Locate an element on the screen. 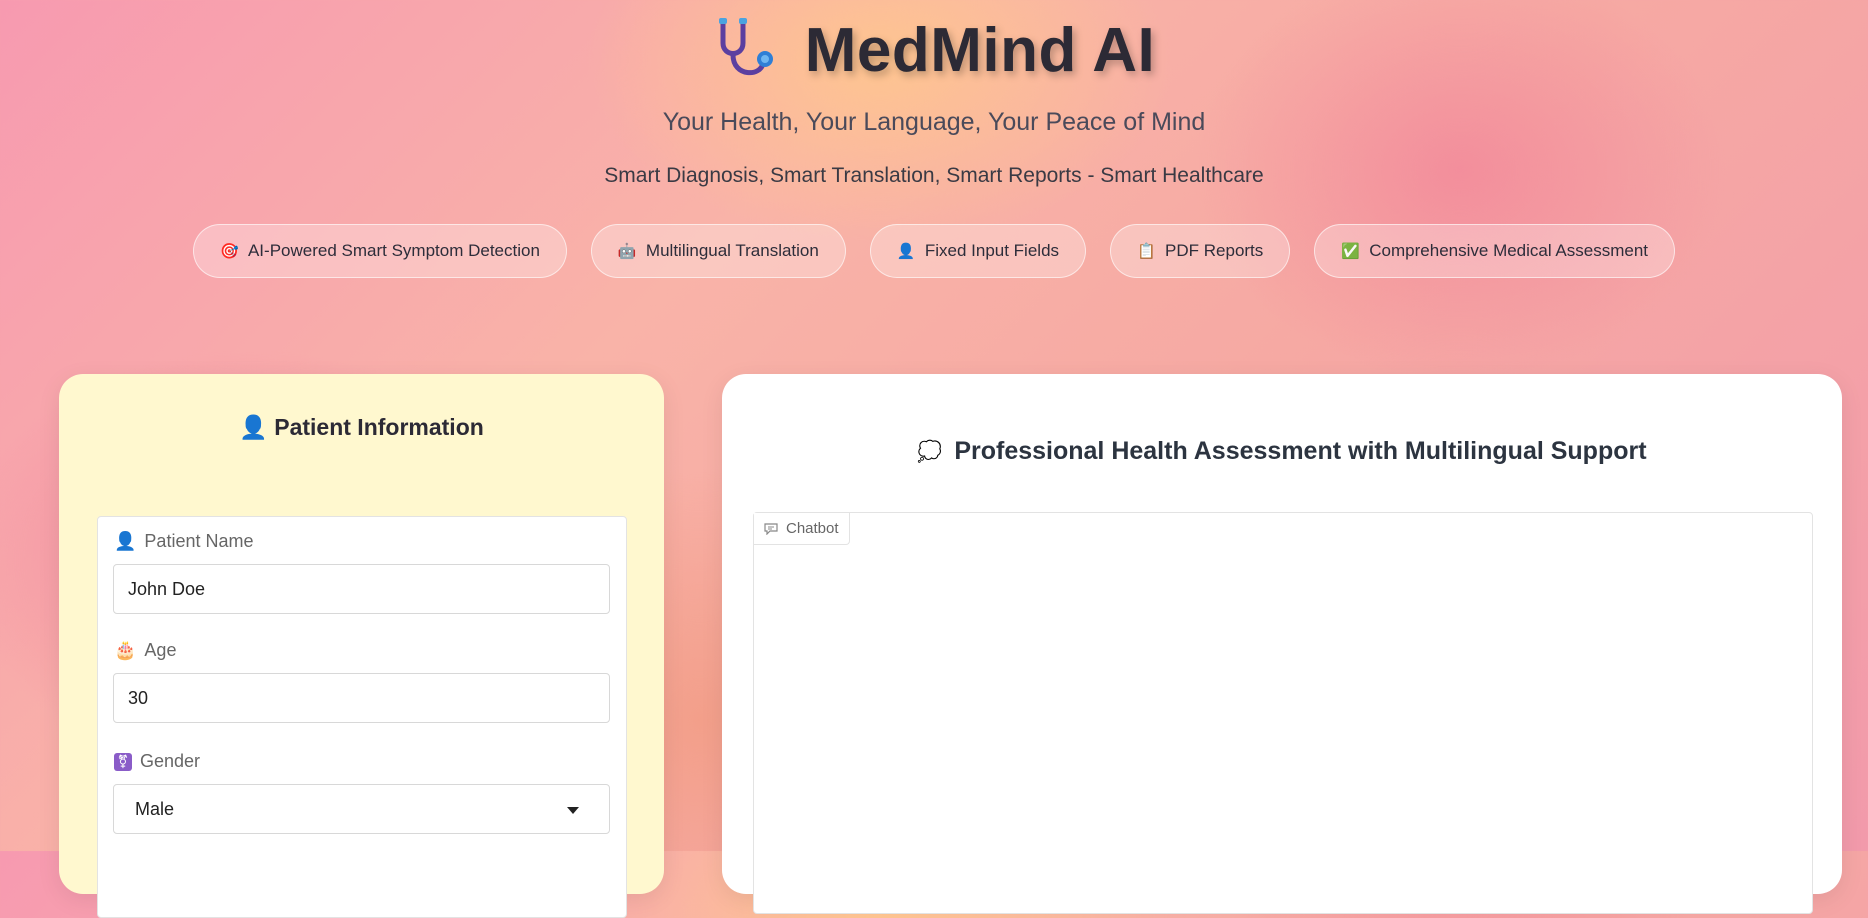 The height and width of the screenshot is (918, 1868). chatbot-tab-label: Chatbot is located at coordinates (812, 528).